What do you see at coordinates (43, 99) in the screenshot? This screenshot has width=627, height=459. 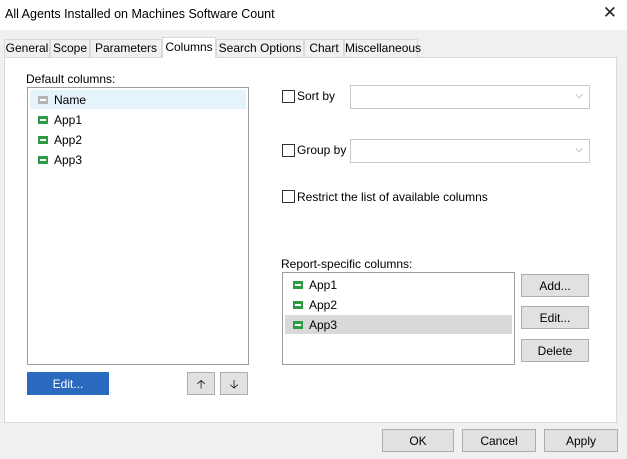 I see `column-grey-icon` at bounding box center [43, 99].